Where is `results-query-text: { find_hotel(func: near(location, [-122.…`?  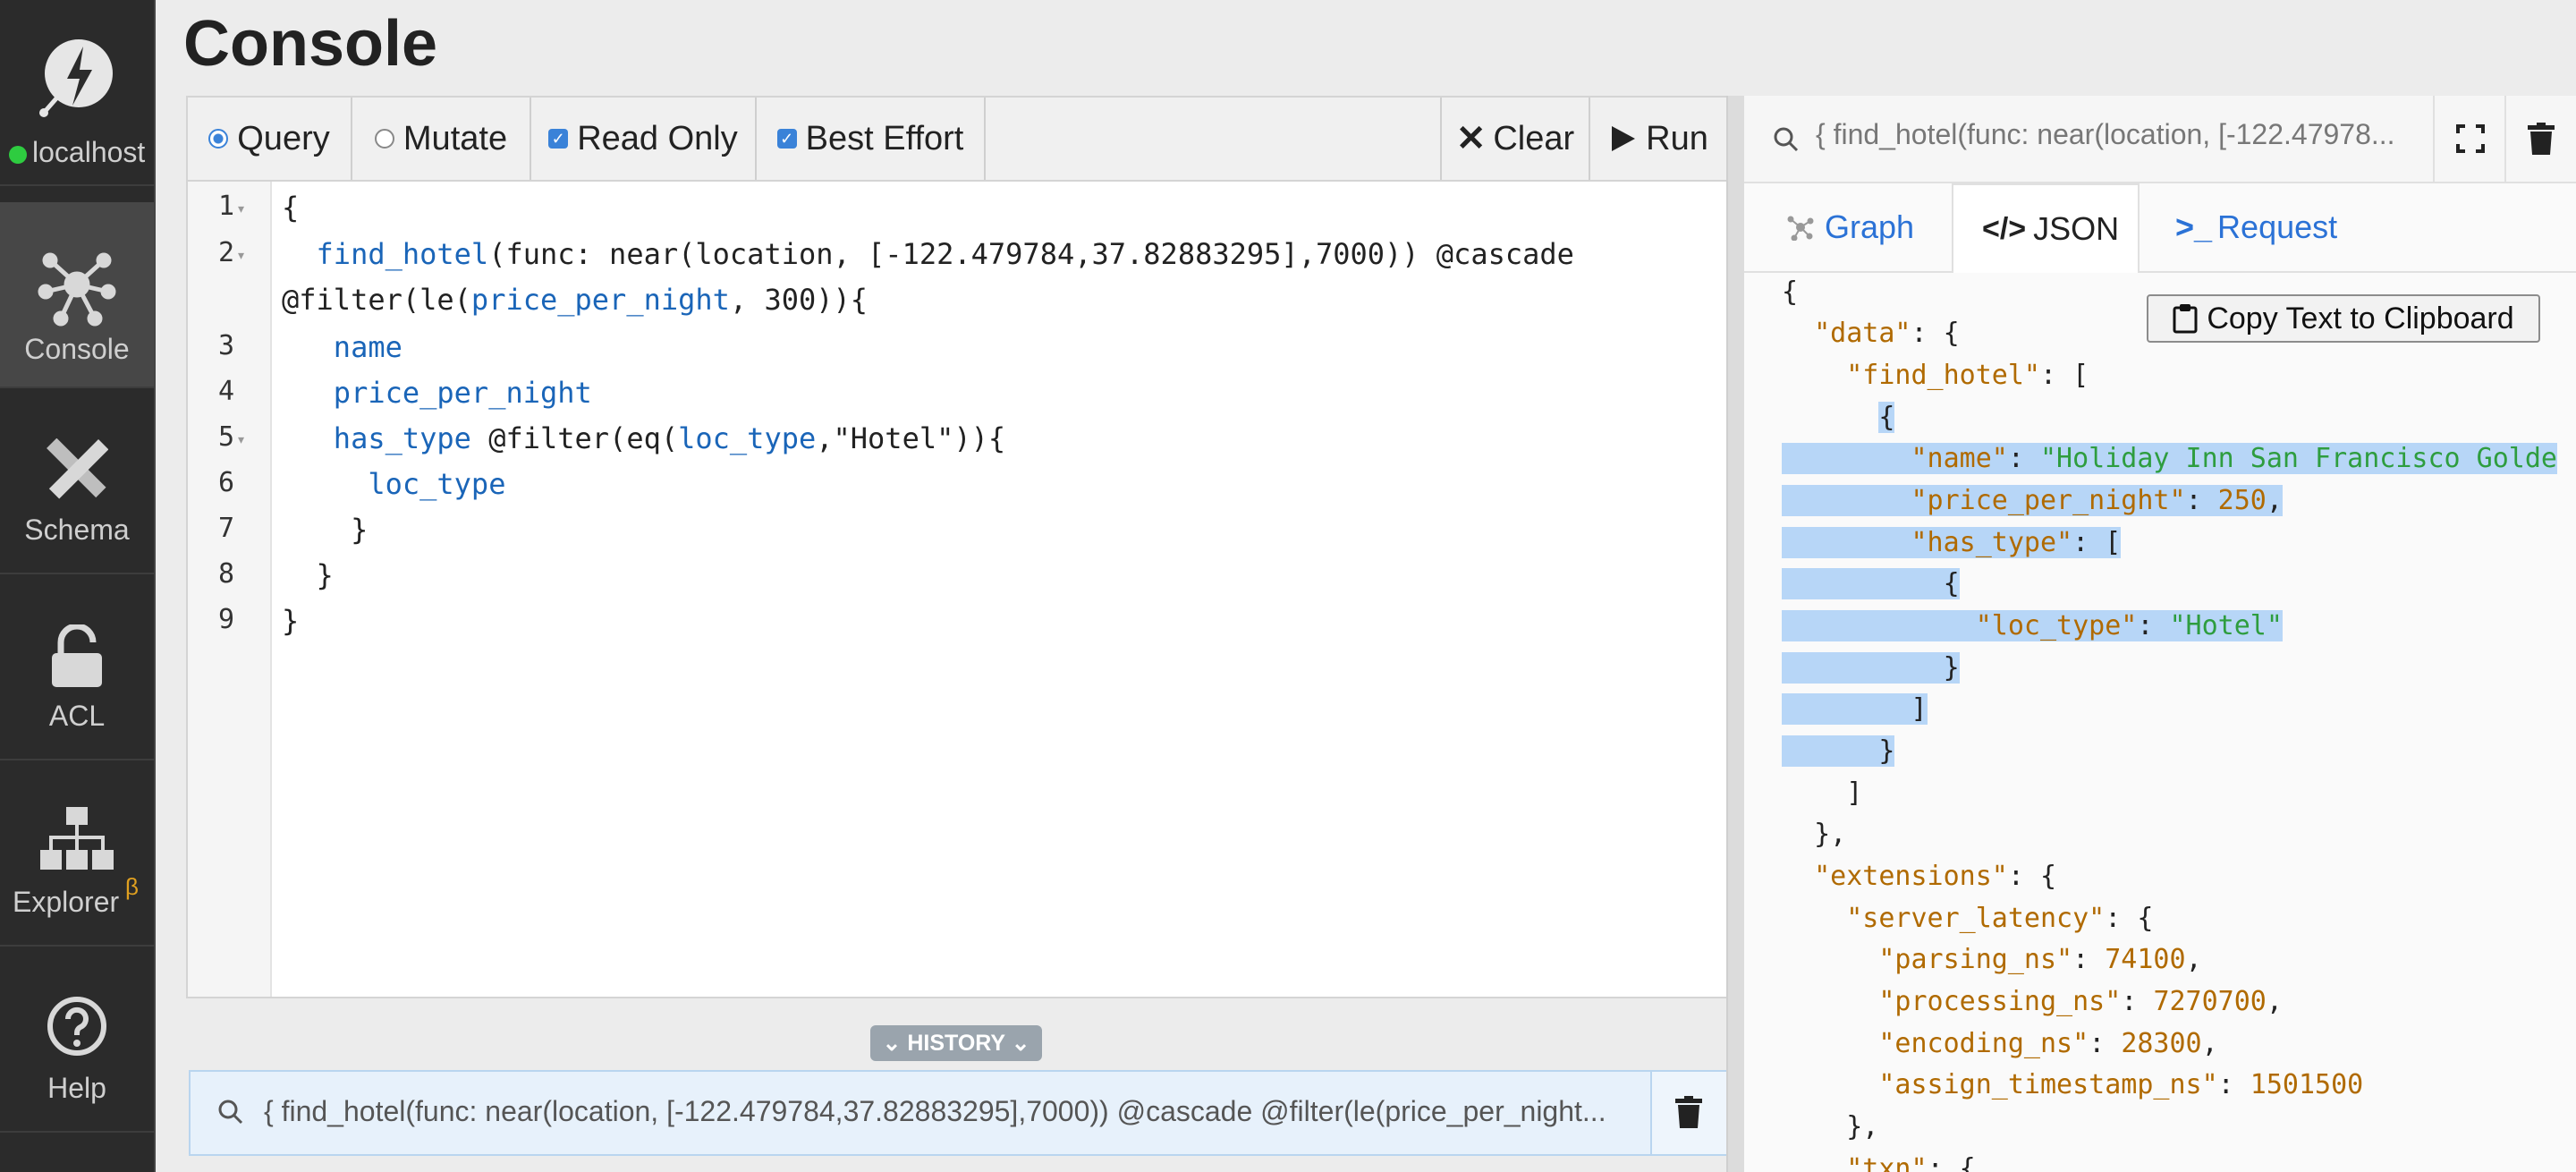 results-query-text: { find_hotel(func: near(location, [-122.… is located at coordinates (2105, 134).